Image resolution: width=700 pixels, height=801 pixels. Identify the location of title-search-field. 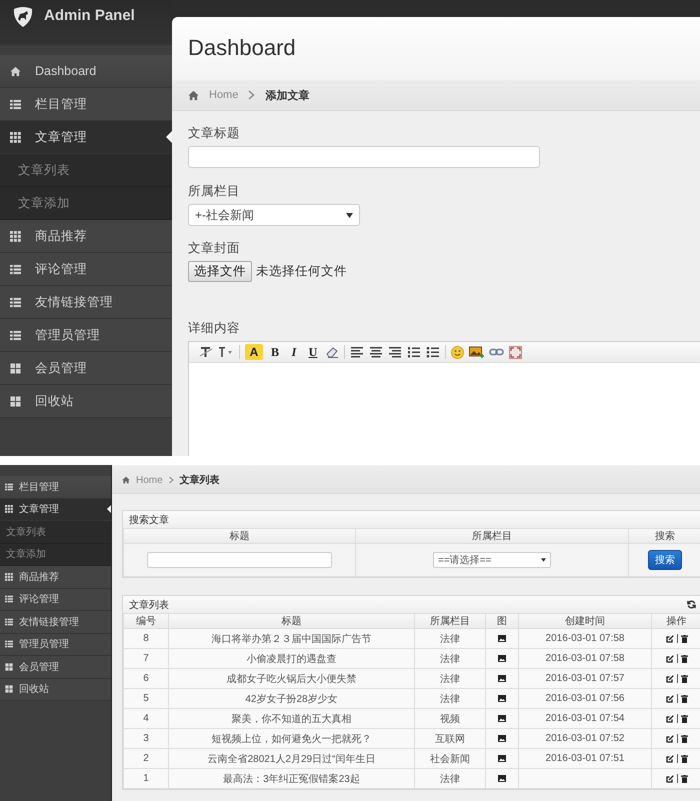
(239, 560).